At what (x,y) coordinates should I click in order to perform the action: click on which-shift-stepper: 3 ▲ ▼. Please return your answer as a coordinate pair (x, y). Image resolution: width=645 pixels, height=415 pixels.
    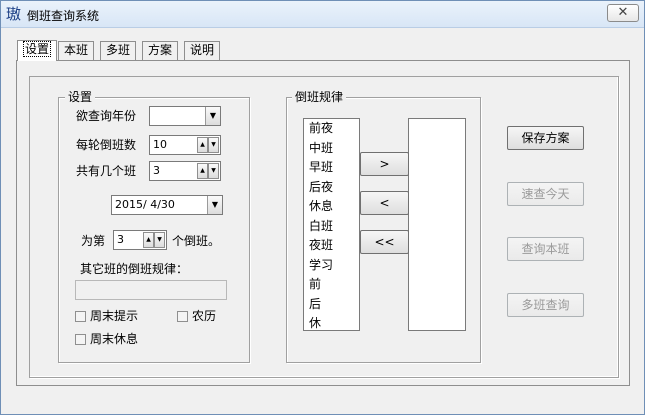
    Looking at the image, I should click on (140, 240).